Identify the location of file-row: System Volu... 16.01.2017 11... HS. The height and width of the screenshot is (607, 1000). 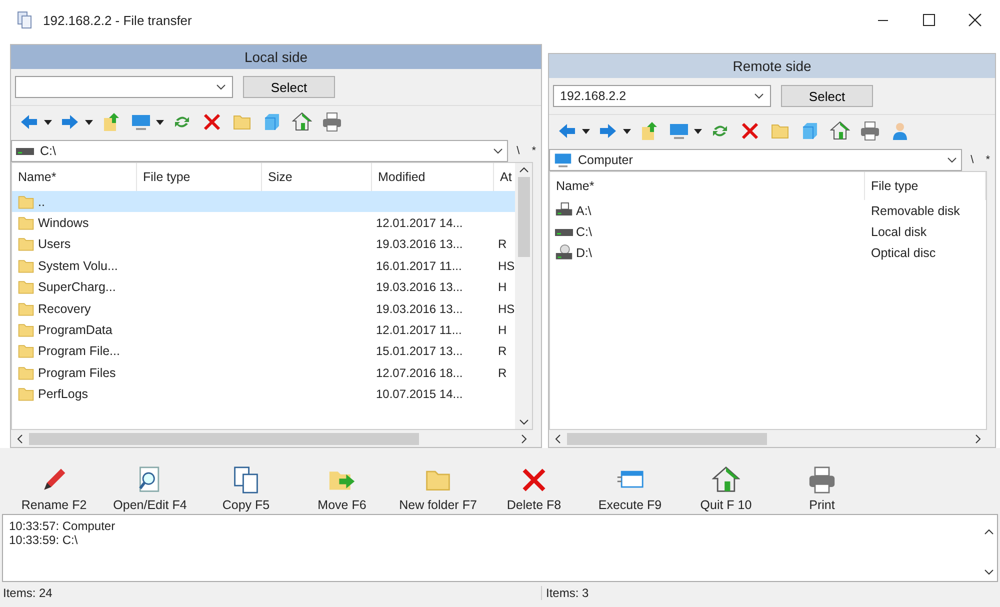
(263, 266).